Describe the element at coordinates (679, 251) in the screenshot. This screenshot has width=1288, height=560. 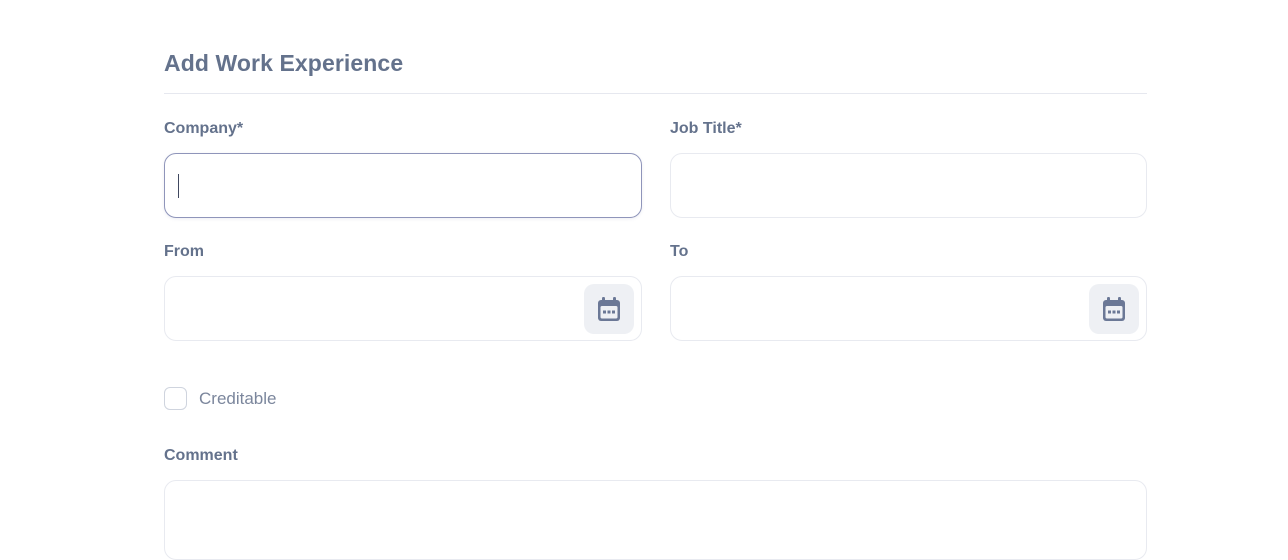
I see `to-label: To` at that location.